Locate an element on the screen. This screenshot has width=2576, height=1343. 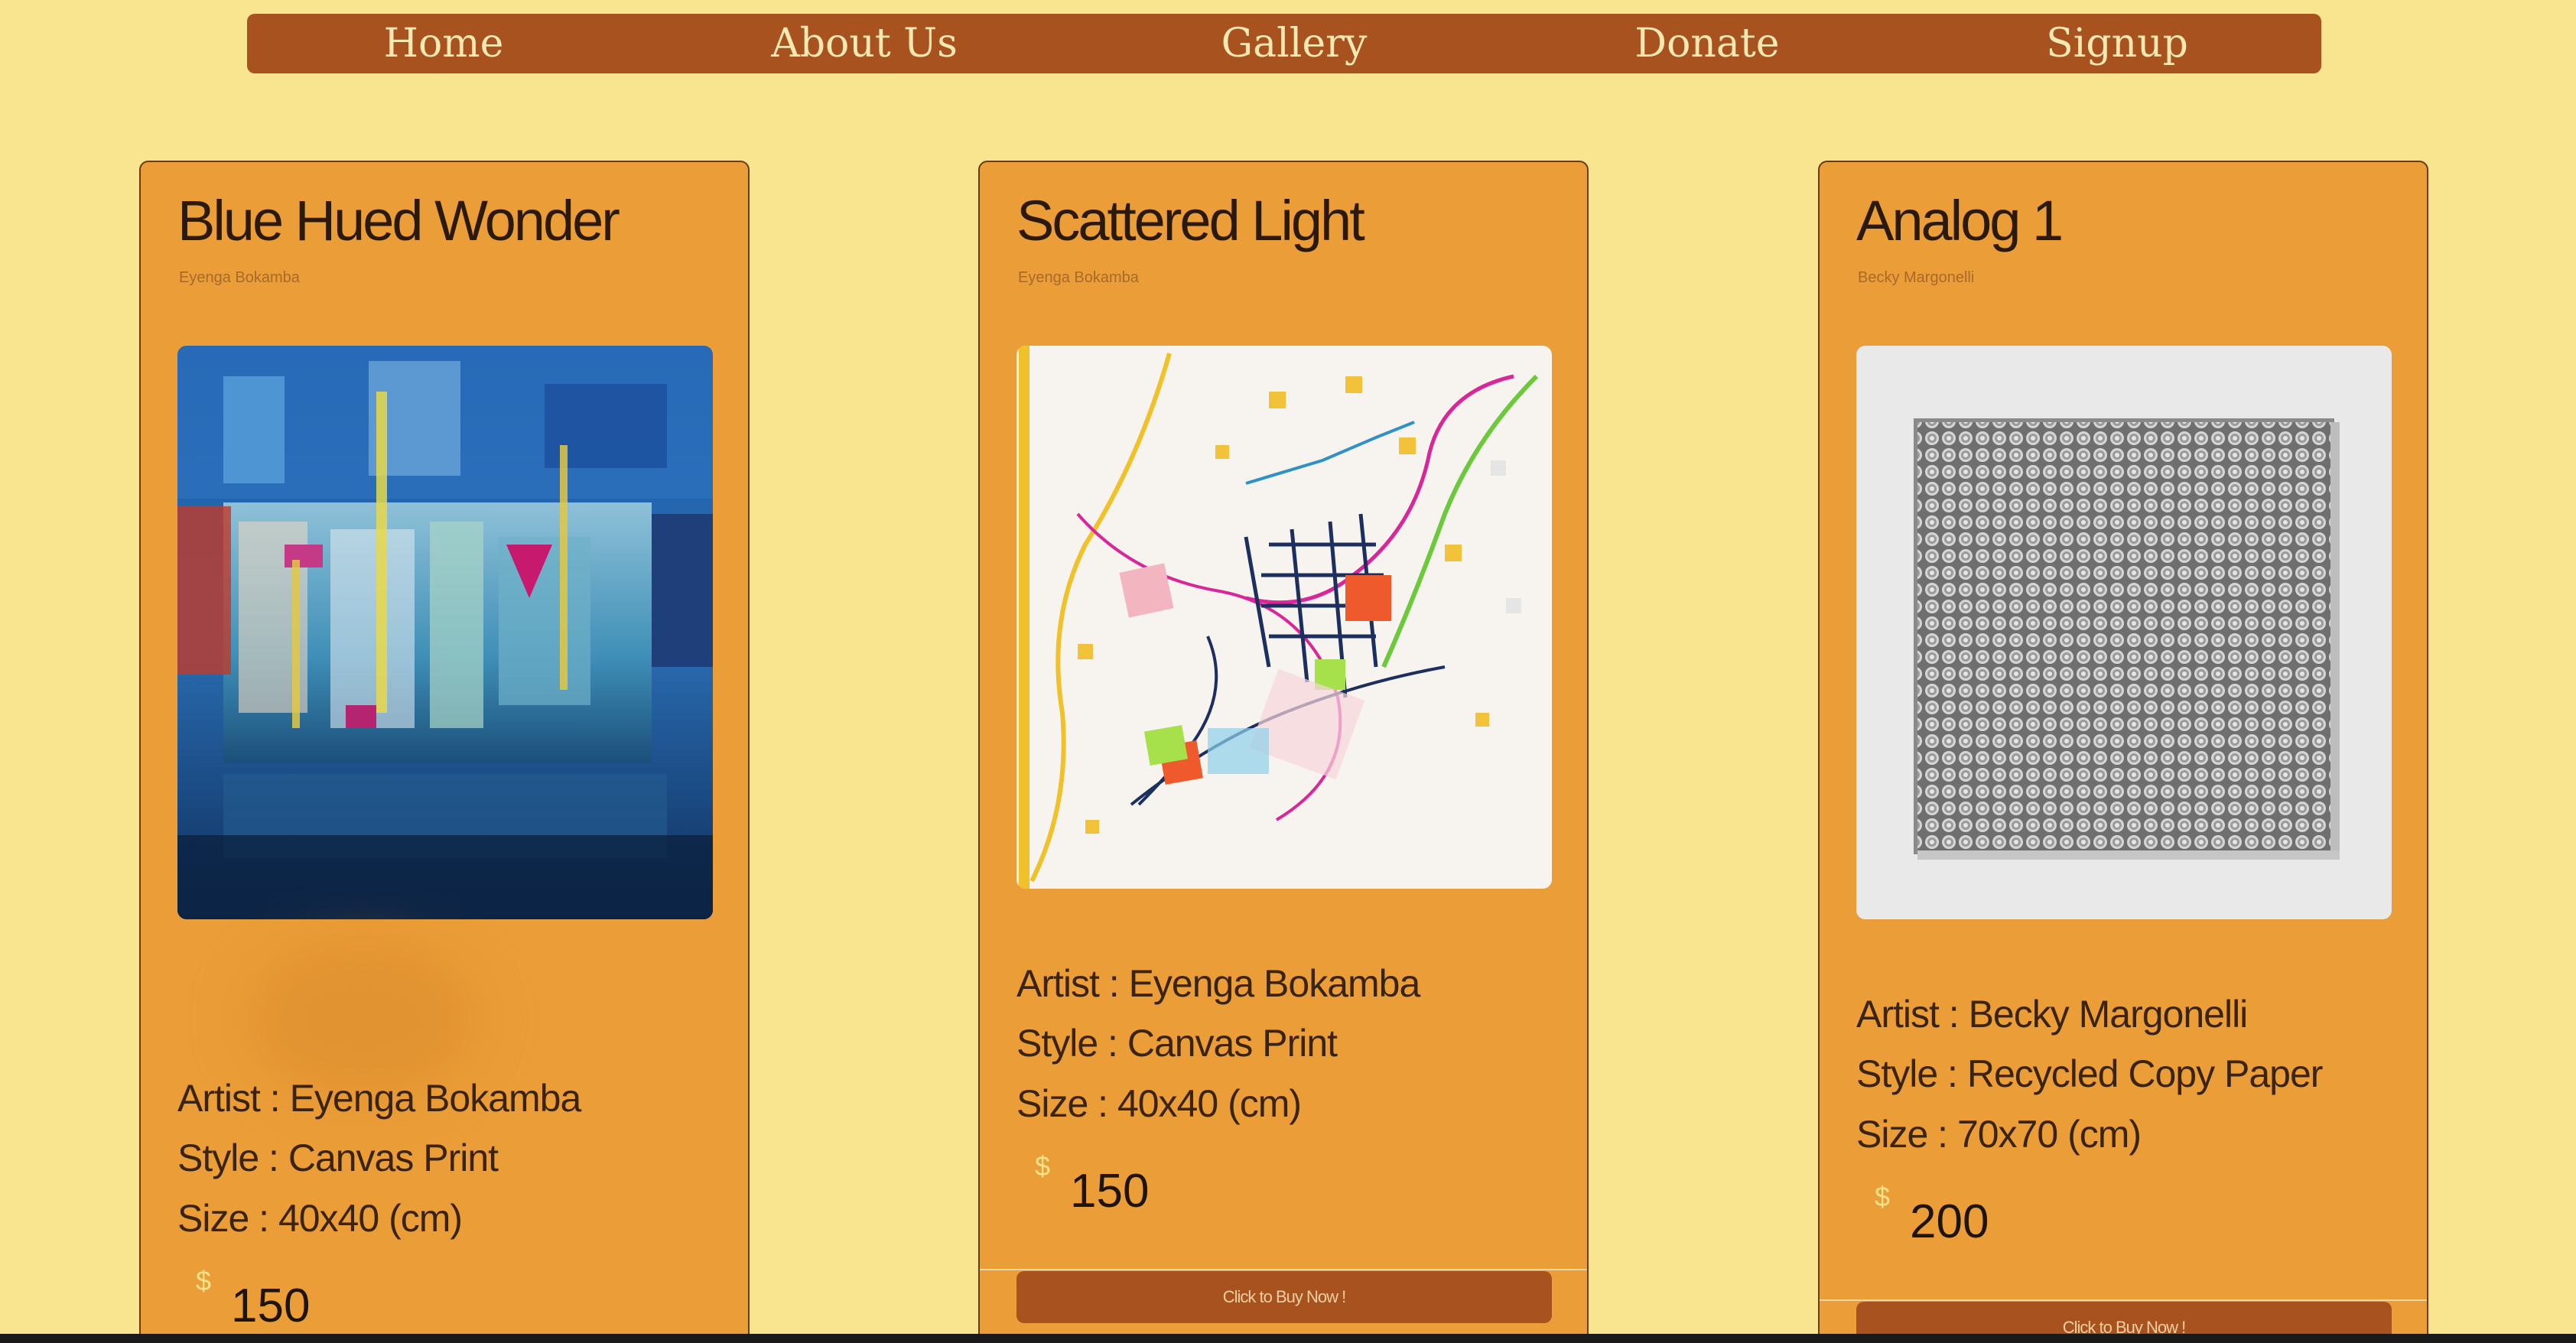
nav-donate-link: Donate is located at coordinates (1706, 43).